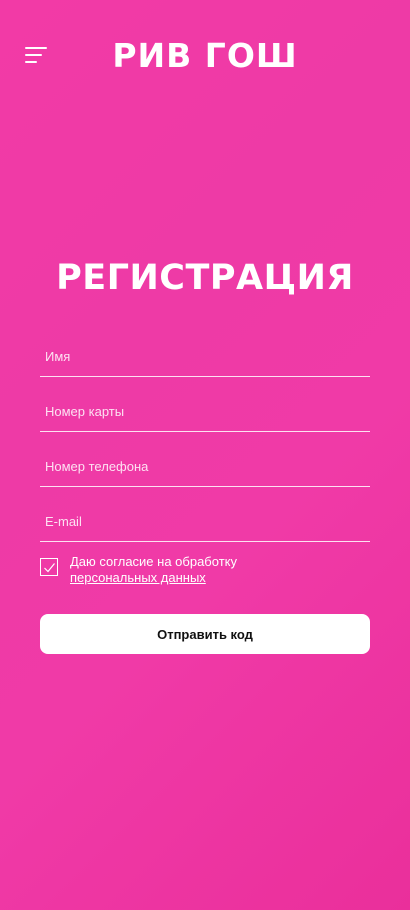  I want to click on header: РИВ ГОШ, so click(205, 55).